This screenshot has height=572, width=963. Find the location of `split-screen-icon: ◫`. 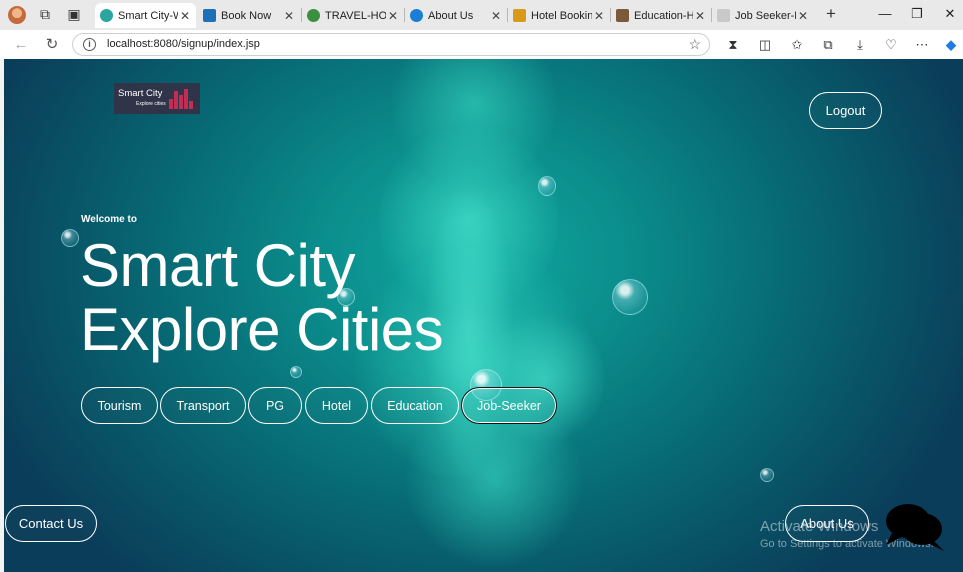

split-screen-icon: ◫ is located at coordinates (765, 45).